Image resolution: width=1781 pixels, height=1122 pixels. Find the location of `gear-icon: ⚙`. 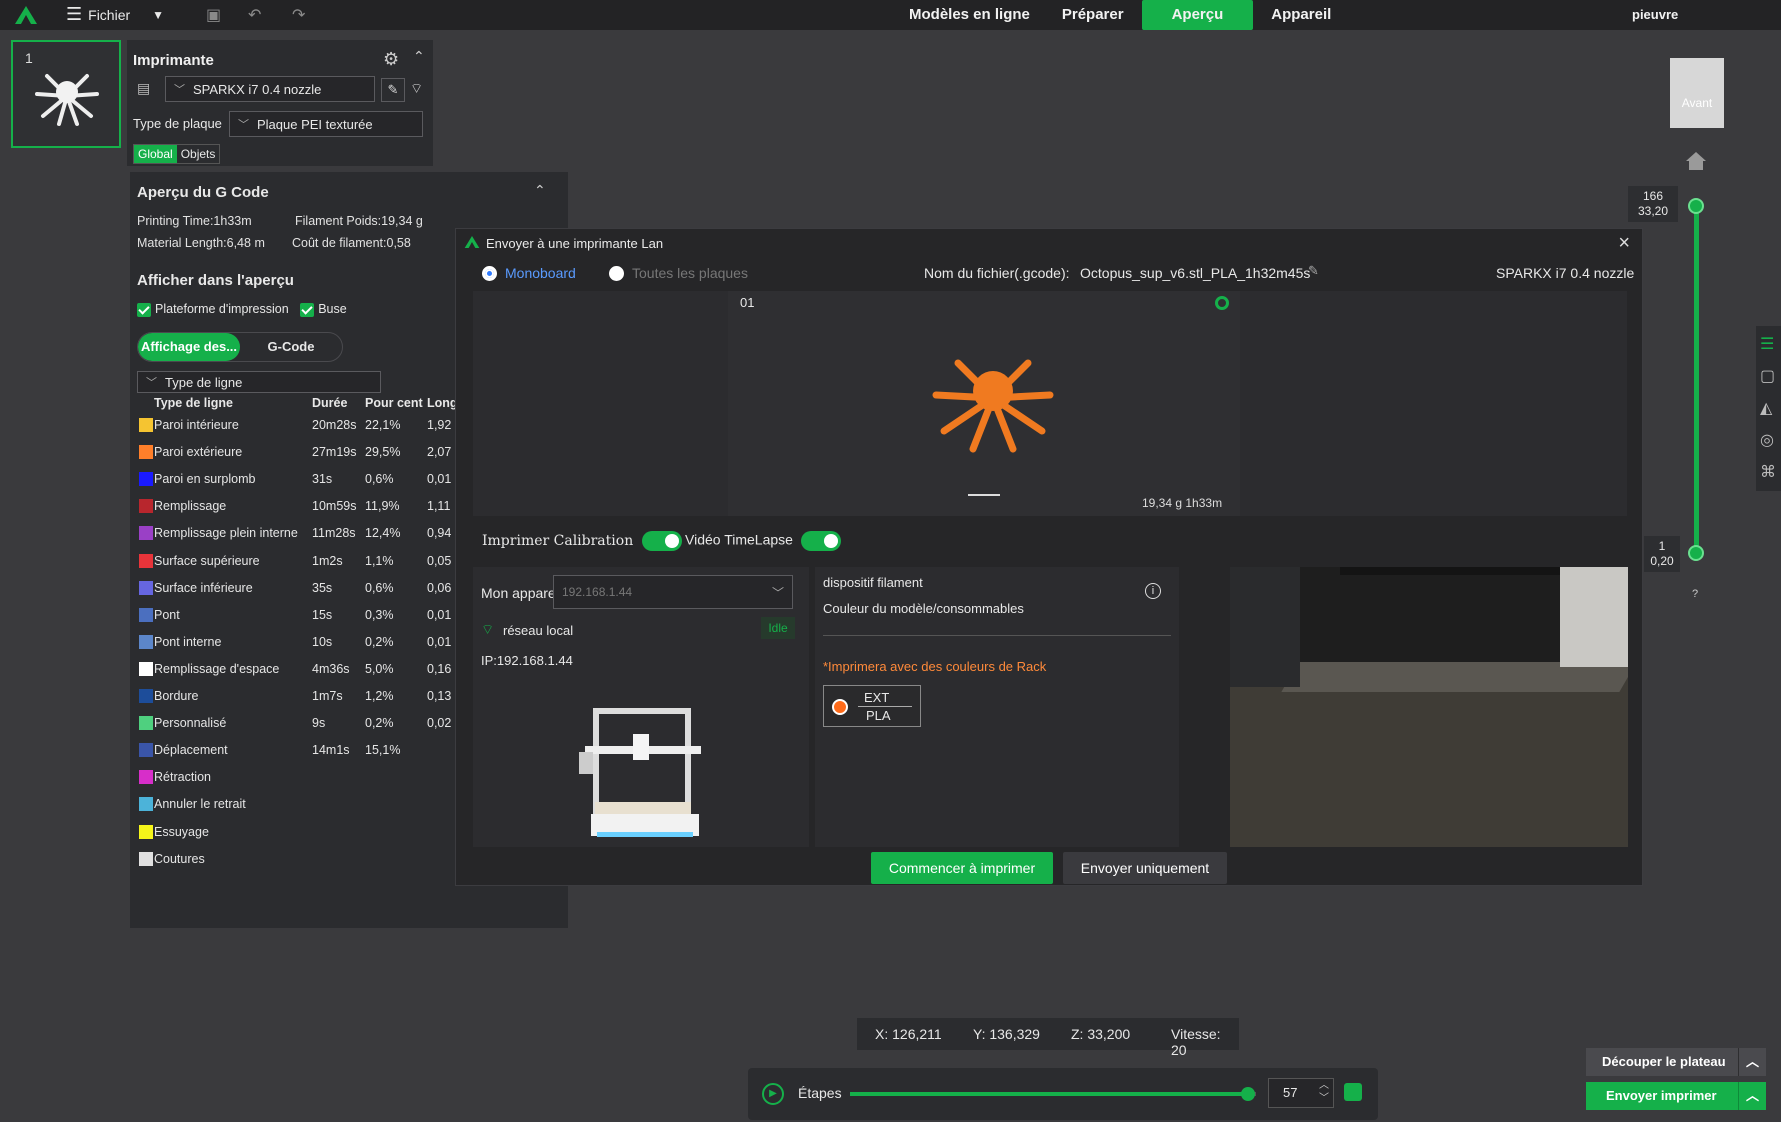

gear-icon: ⚙ is located at coordinates (391, 59).